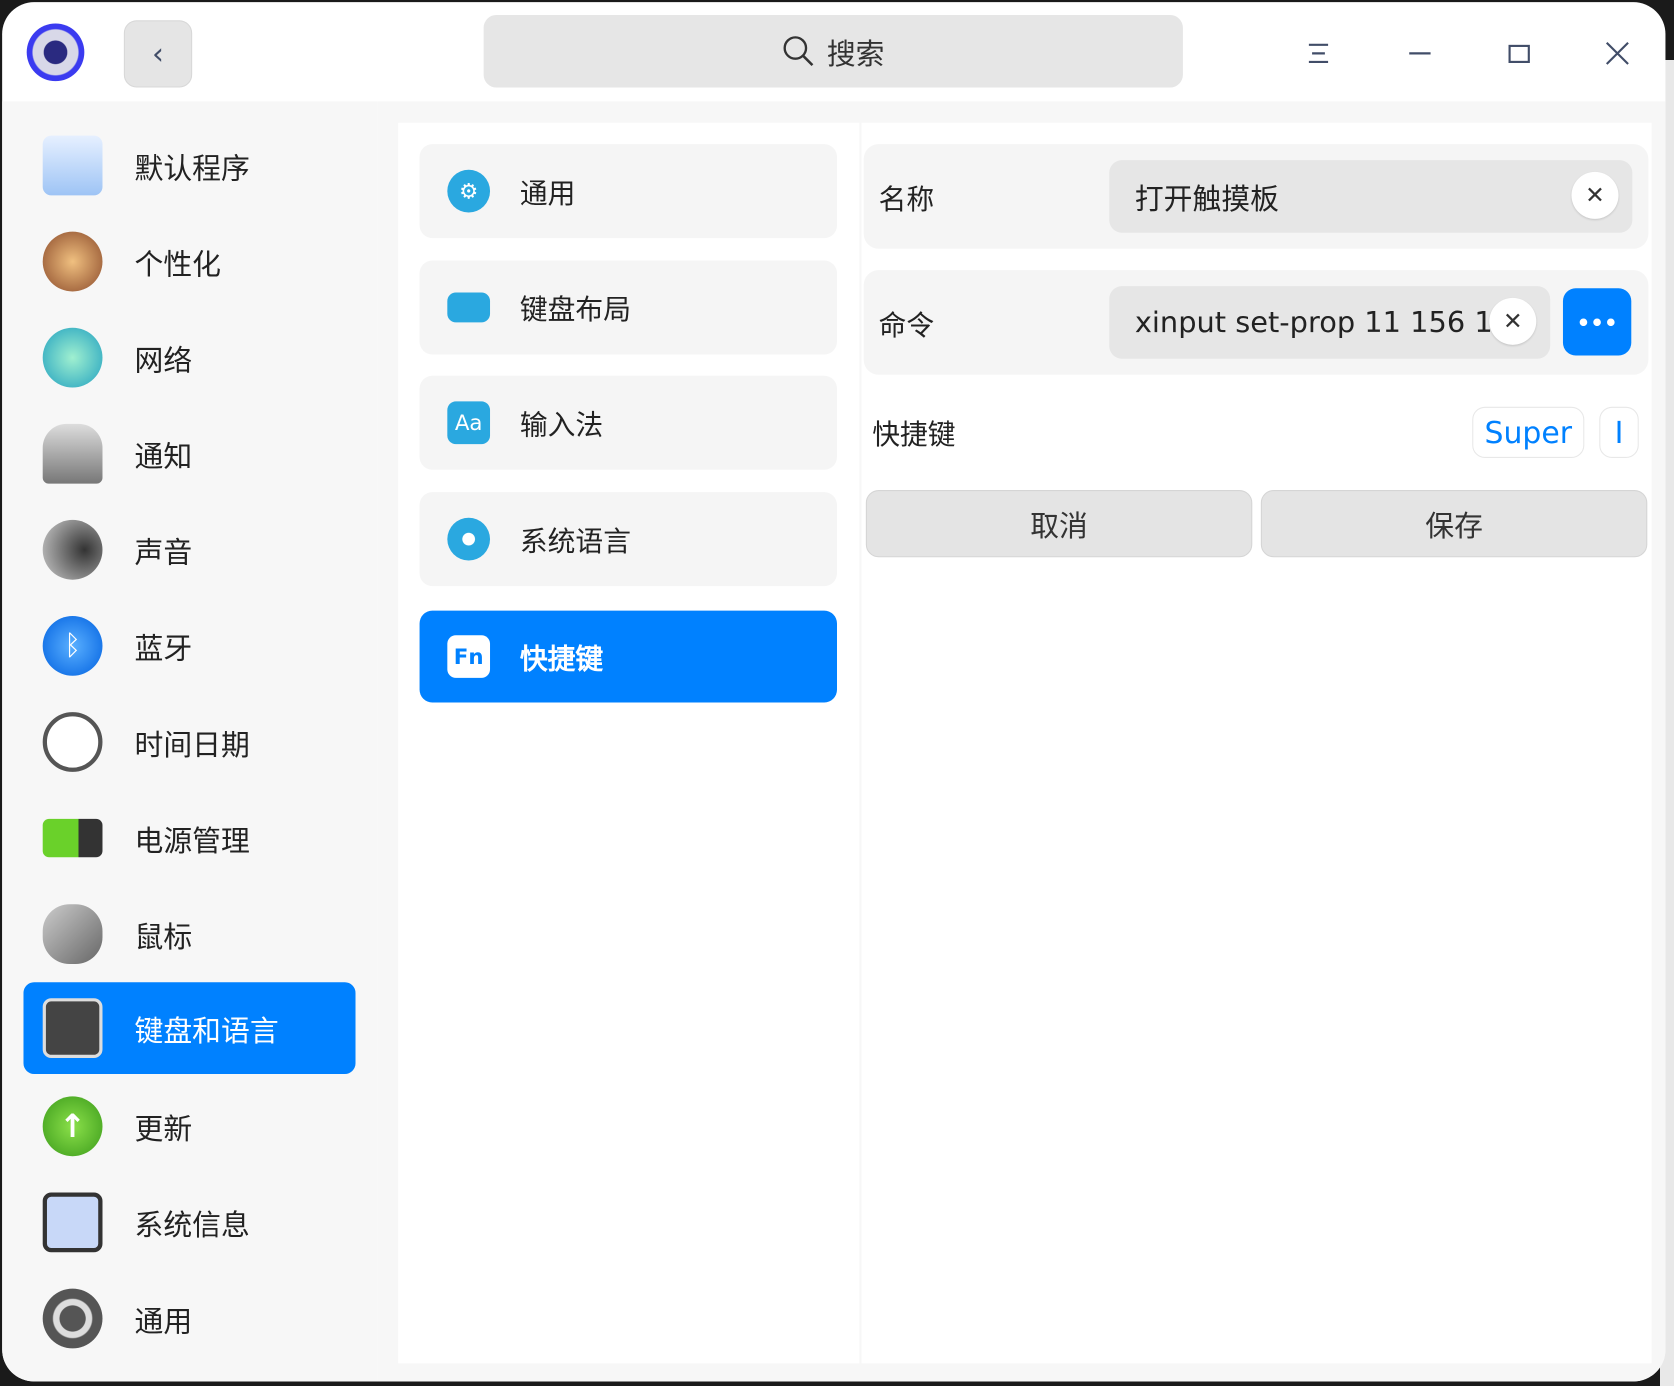 This screenshot has height=1386, width=1674. I want to click on sidebar-item-network: 网络, so click(189, 358).